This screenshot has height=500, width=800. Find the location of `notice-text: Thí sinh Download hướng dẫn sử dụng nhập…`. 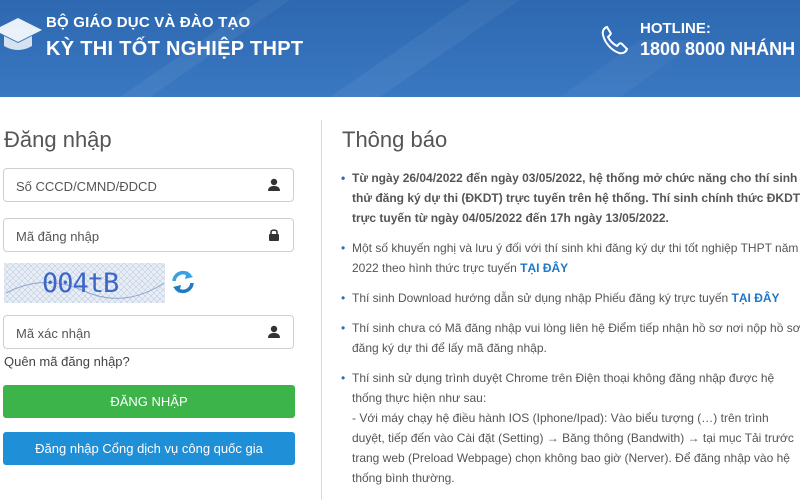

notice-text: Thí sinh Download hướng dẫn sử dụng nhập… is located at coordinates (542, 298).